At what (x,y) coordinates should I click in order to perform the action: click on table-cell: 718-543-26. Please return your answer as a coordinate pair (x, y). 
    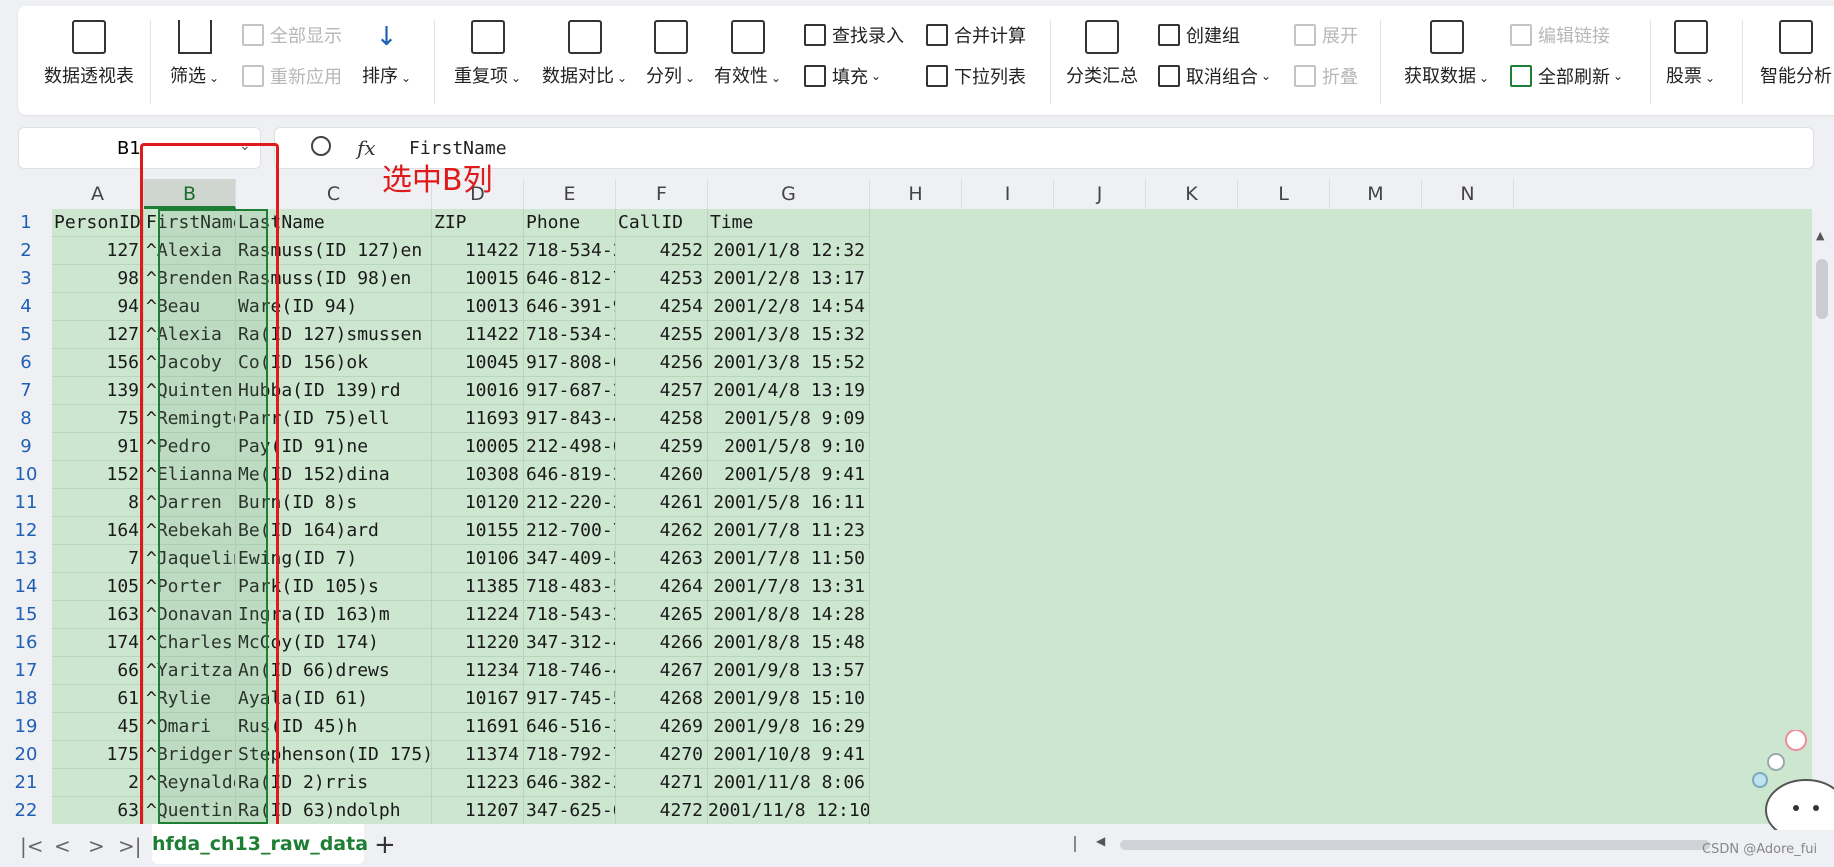
    Looking at the image, I should click on (570, 615).